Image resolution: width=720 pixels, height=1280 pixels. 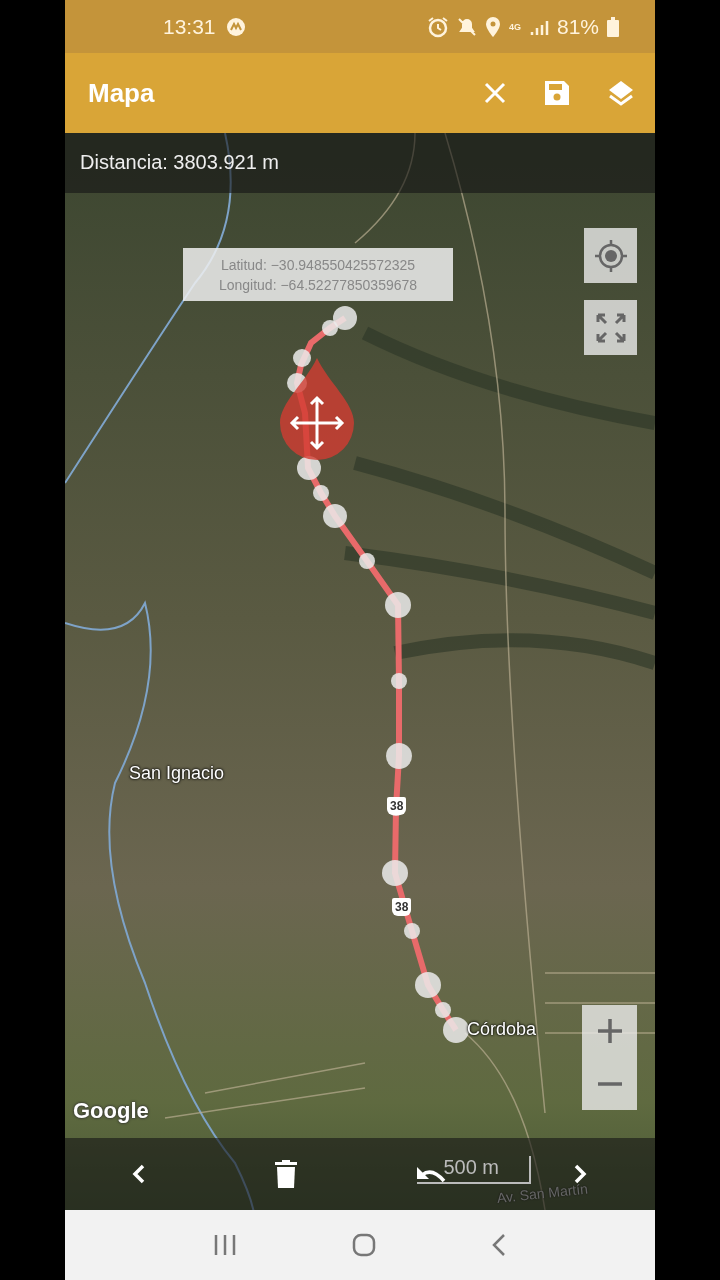 What do you see at coordinates (224, 1245) in the screenshot?
I see `recent-apps-button` at bounding box center [224, 1245].